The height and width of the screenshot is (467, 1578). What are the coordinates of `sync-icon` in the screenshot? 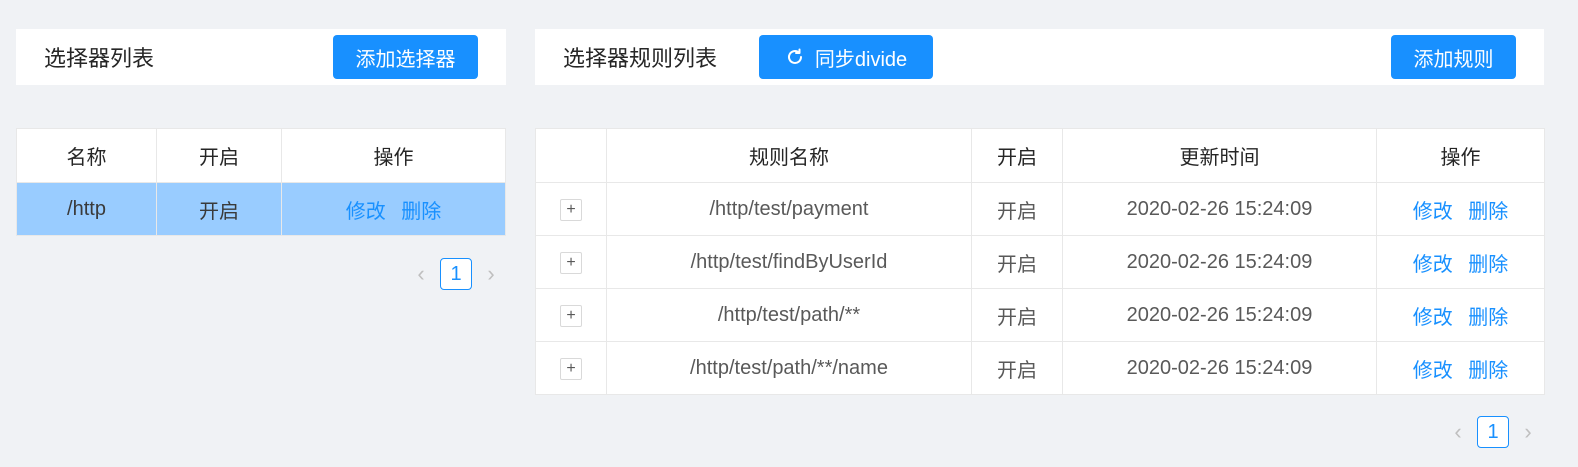 It's located at (795, 57).